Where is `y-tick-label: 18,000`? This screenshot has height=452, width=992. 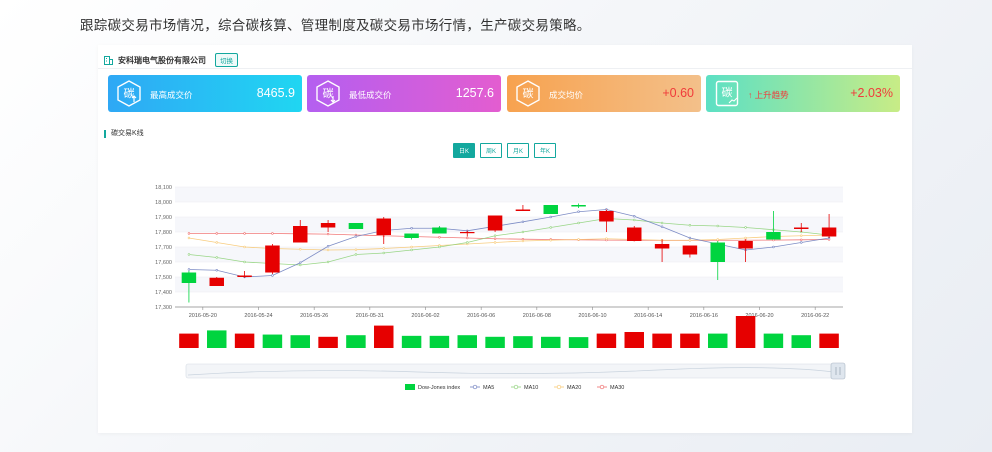
y-tick-label: 18,000 is located at coordinates (163, 203).